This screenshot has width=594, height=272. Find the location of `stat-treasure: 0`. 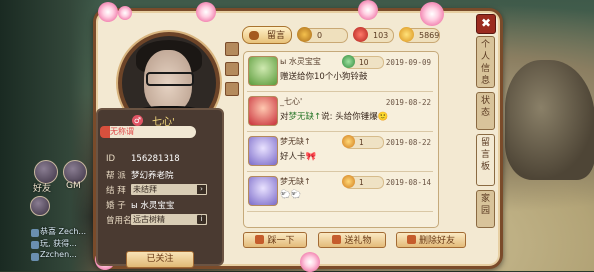

stat-treasure: 0 is located at coordinates (322, 35).